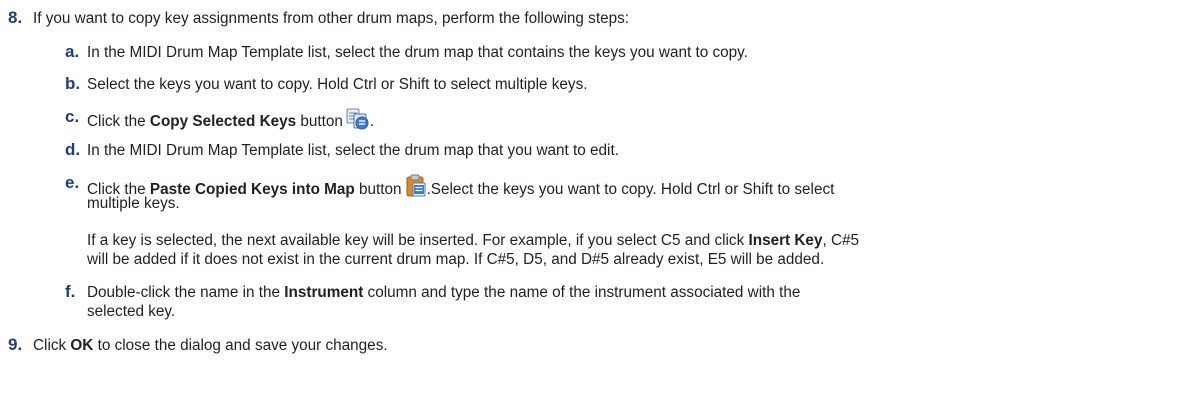 The height and width of the screenshot is (407, 1201). What do you see at coordinates (72, 182) in the screenshot?
I see `substep-letter: e.` at bounding box center [72, 182].